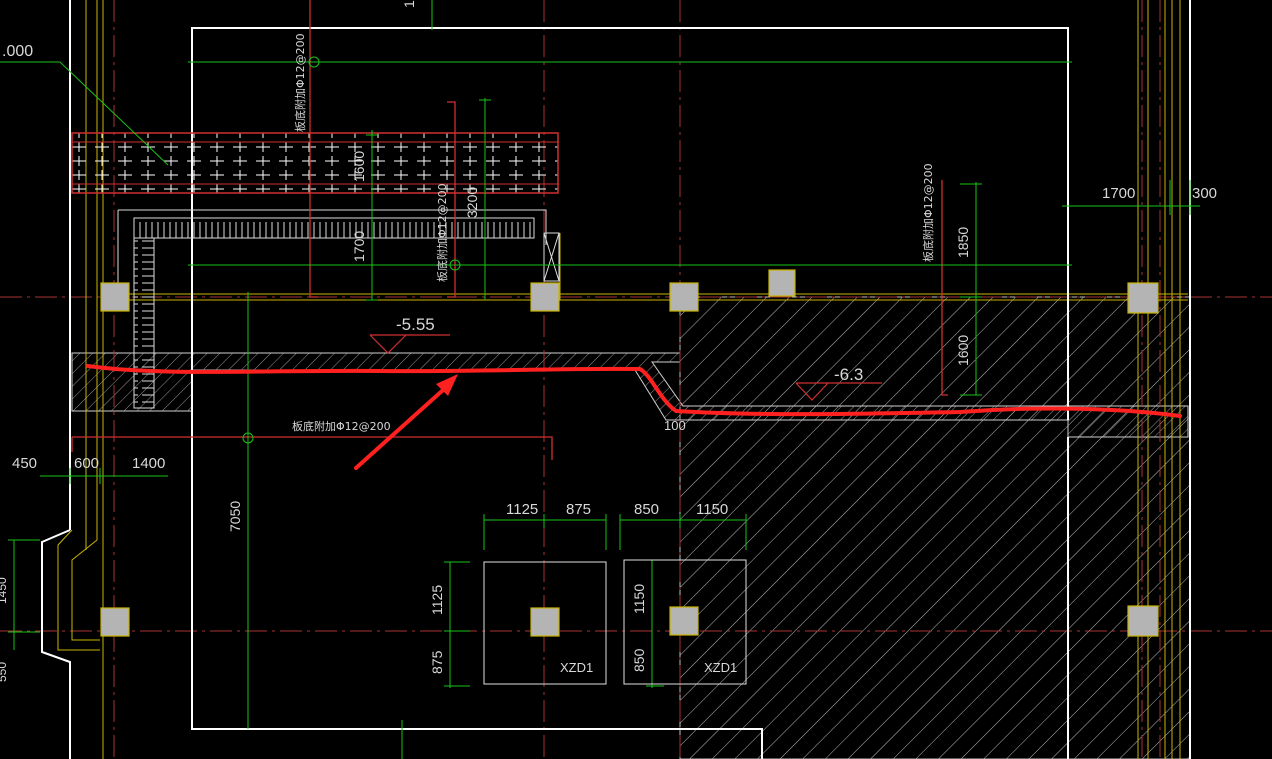 The image size is (1272, 759). I want to click on elevation-label-top-left: .000, so click(17, 51).